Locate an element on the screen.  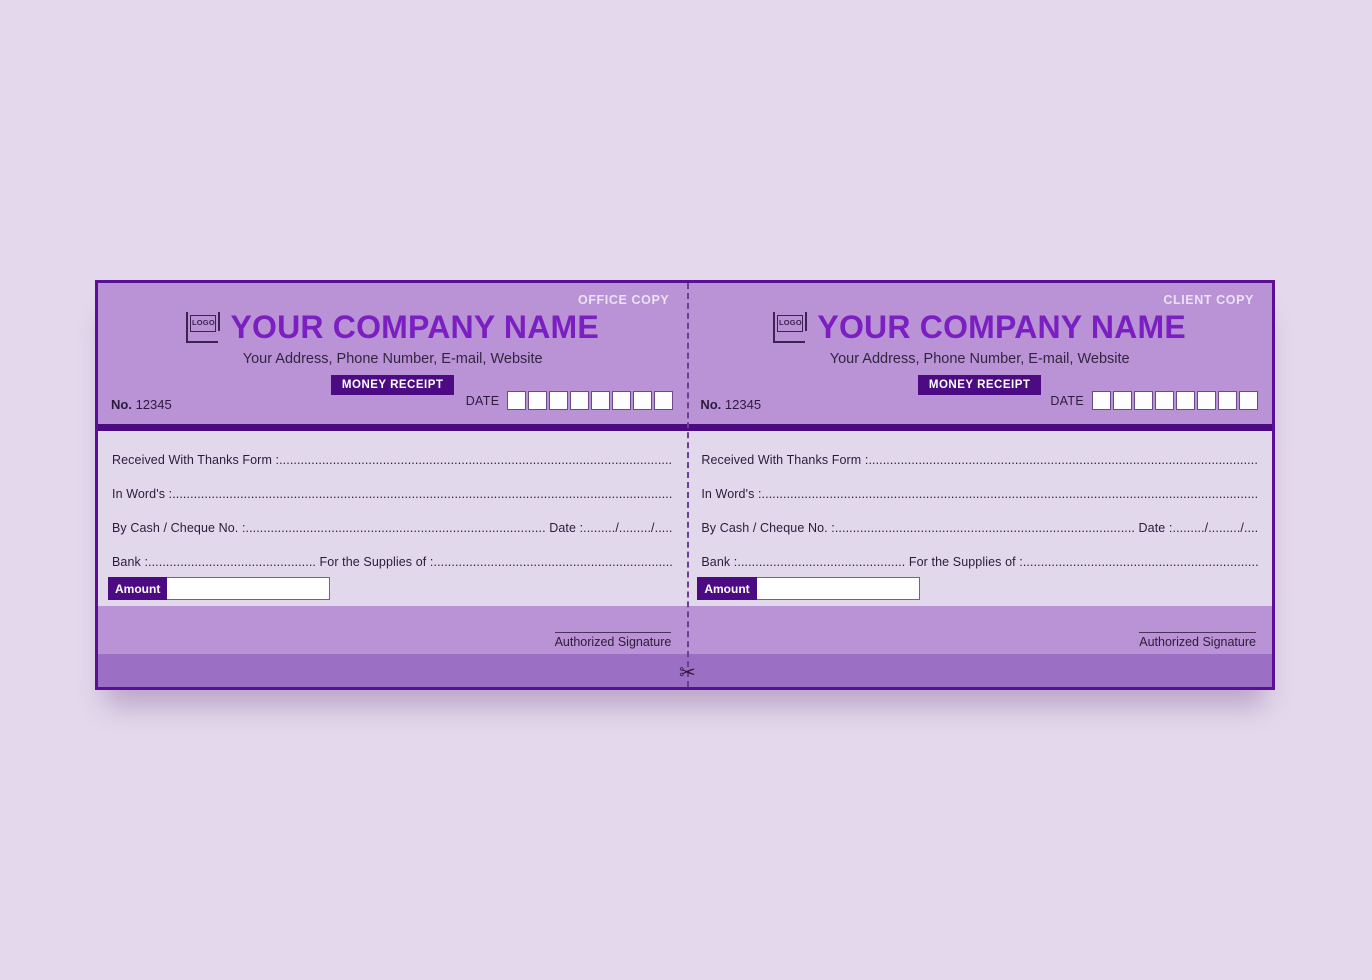
amount-input-client is located at coordinates (838, 588).